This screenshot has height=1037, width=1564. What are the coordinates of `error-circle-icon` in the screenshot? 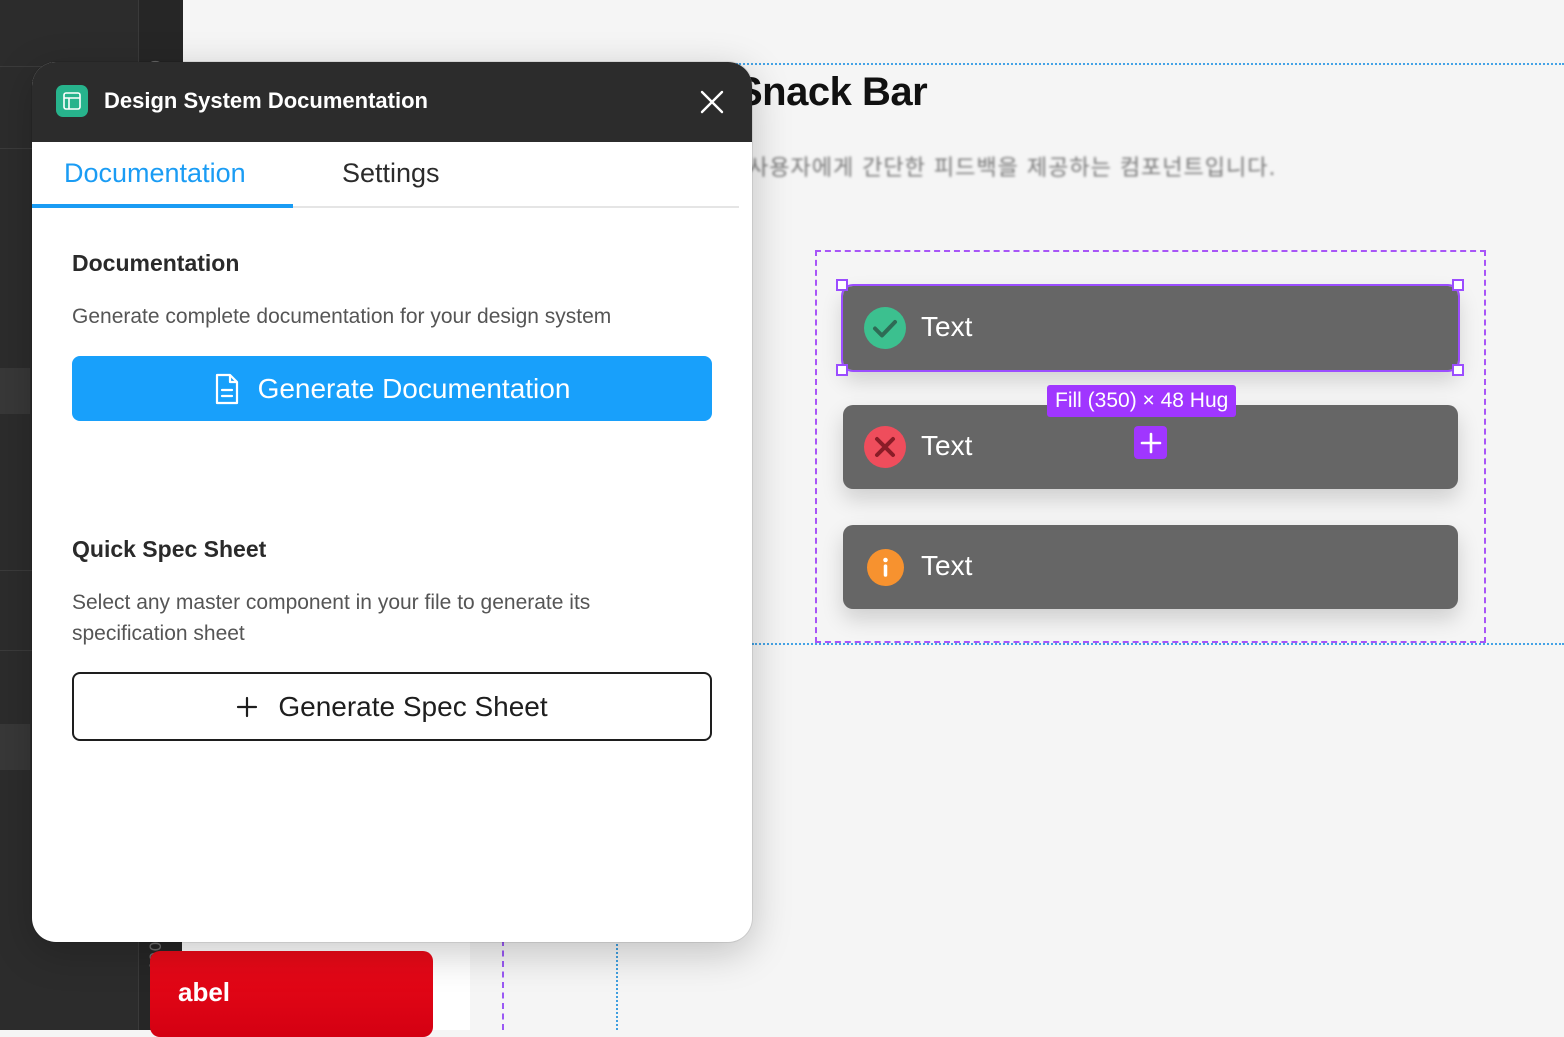 It's located at (885, 447).